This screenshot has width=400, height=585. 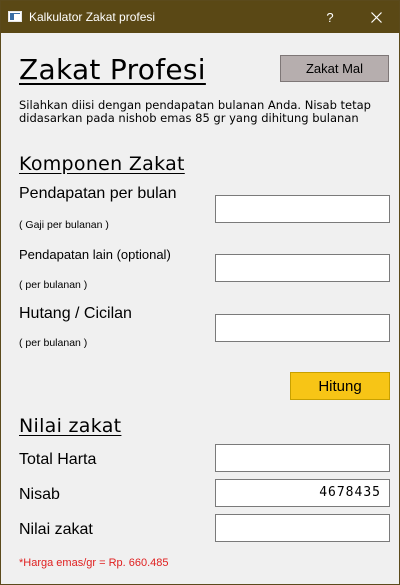 I want to click on pendapatan-lain-input, so click(x=302, y=268).